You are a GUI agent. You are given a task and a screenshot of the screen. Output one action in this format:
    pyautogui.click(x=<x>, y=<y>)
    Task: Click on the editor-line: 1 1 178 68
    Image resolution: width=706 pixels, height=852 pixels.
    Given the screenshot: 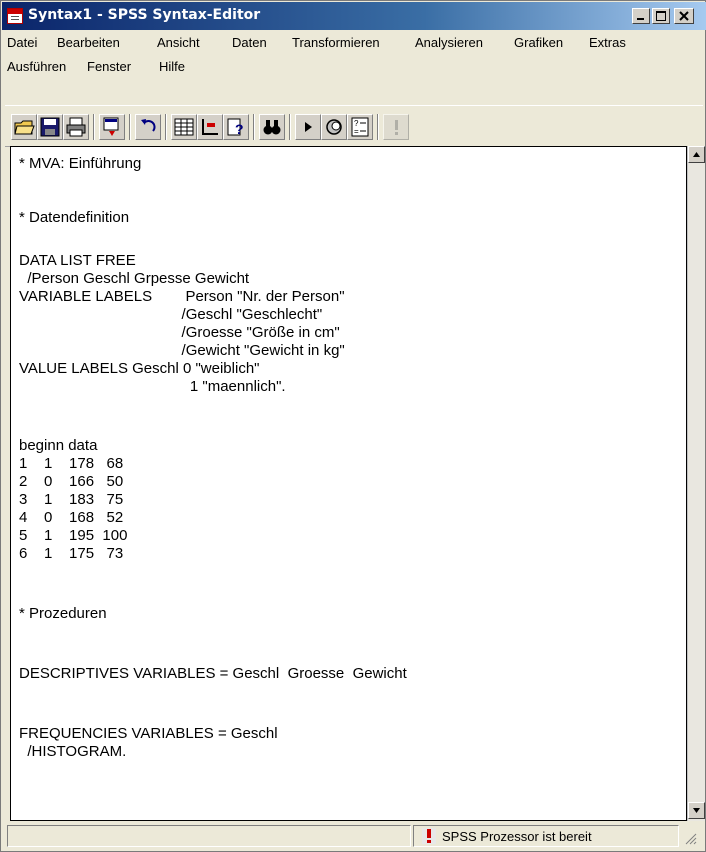 What is the action you would take?
    pyautogui.click(x=71, y=463)
    